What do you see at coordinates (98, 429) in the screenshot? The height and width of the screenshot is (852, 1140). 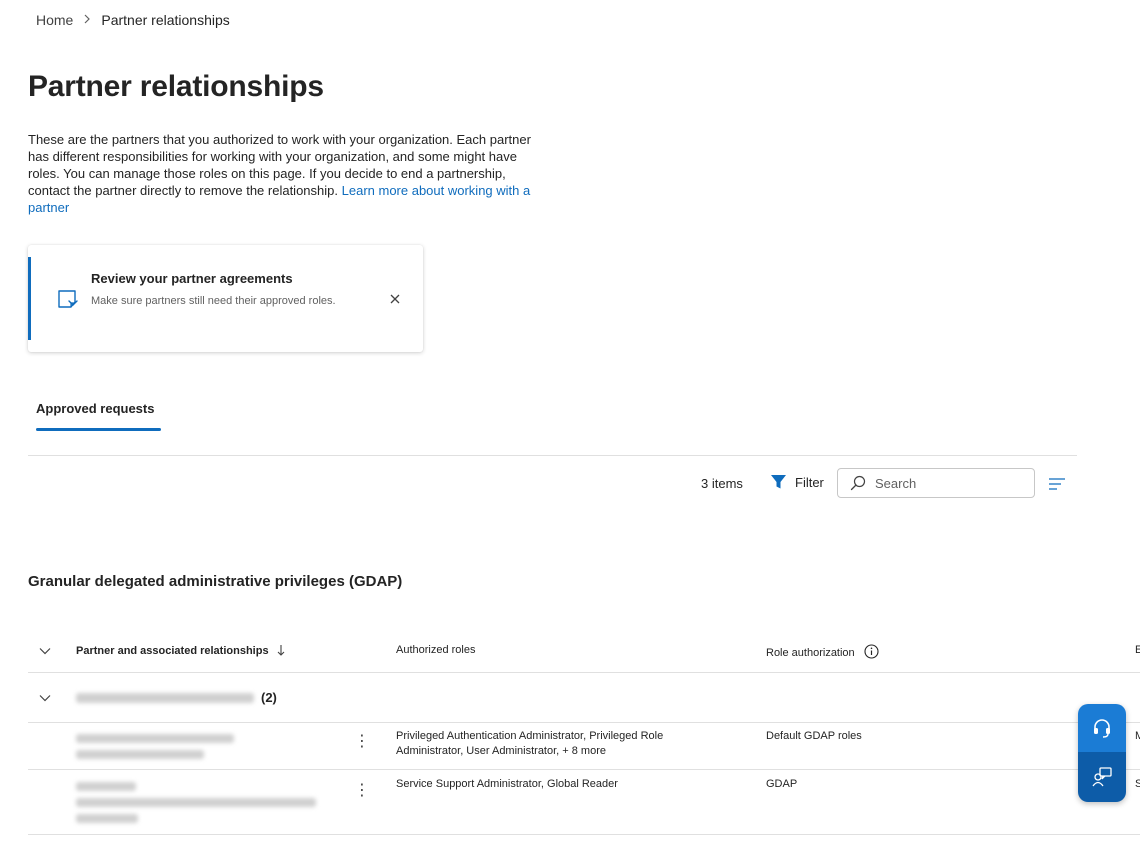 I see `tab-selected-indicator` at bounding box center [98, 429].